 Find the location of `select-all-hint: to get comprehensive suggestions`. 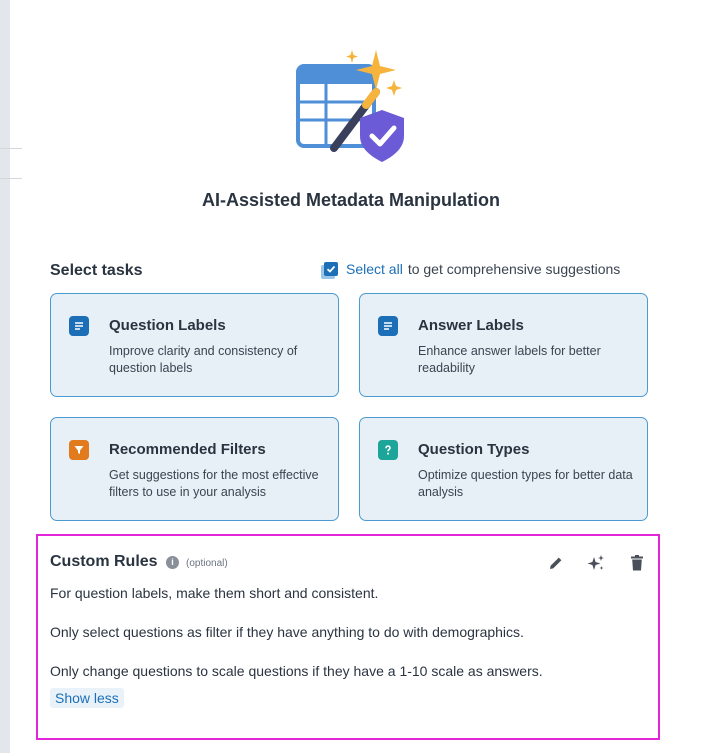

select-all-hint: to get comprehensive suggestions is located at coordinates (514, 269).